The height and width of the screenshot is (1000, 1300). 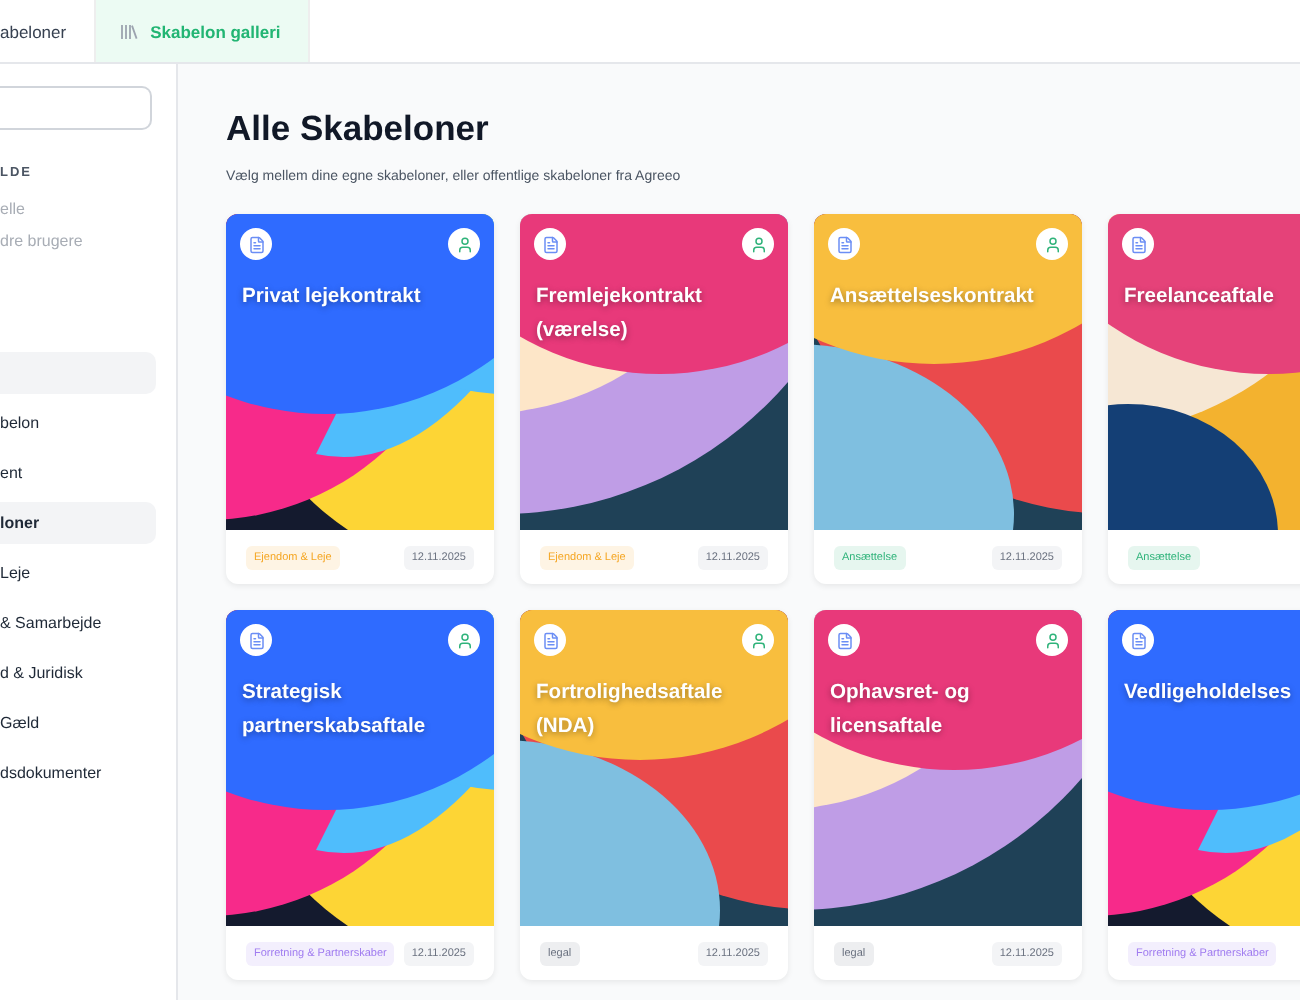 I want to click on sidebar-item: dsdokumenter, so click(x=78, y=773).